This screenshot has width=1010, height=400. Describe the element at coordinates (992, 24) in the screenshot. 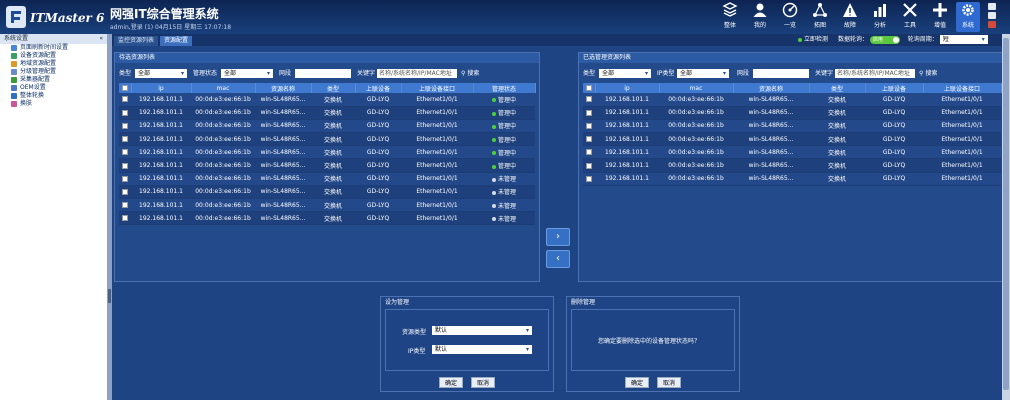

I see `close-icon` at that location.